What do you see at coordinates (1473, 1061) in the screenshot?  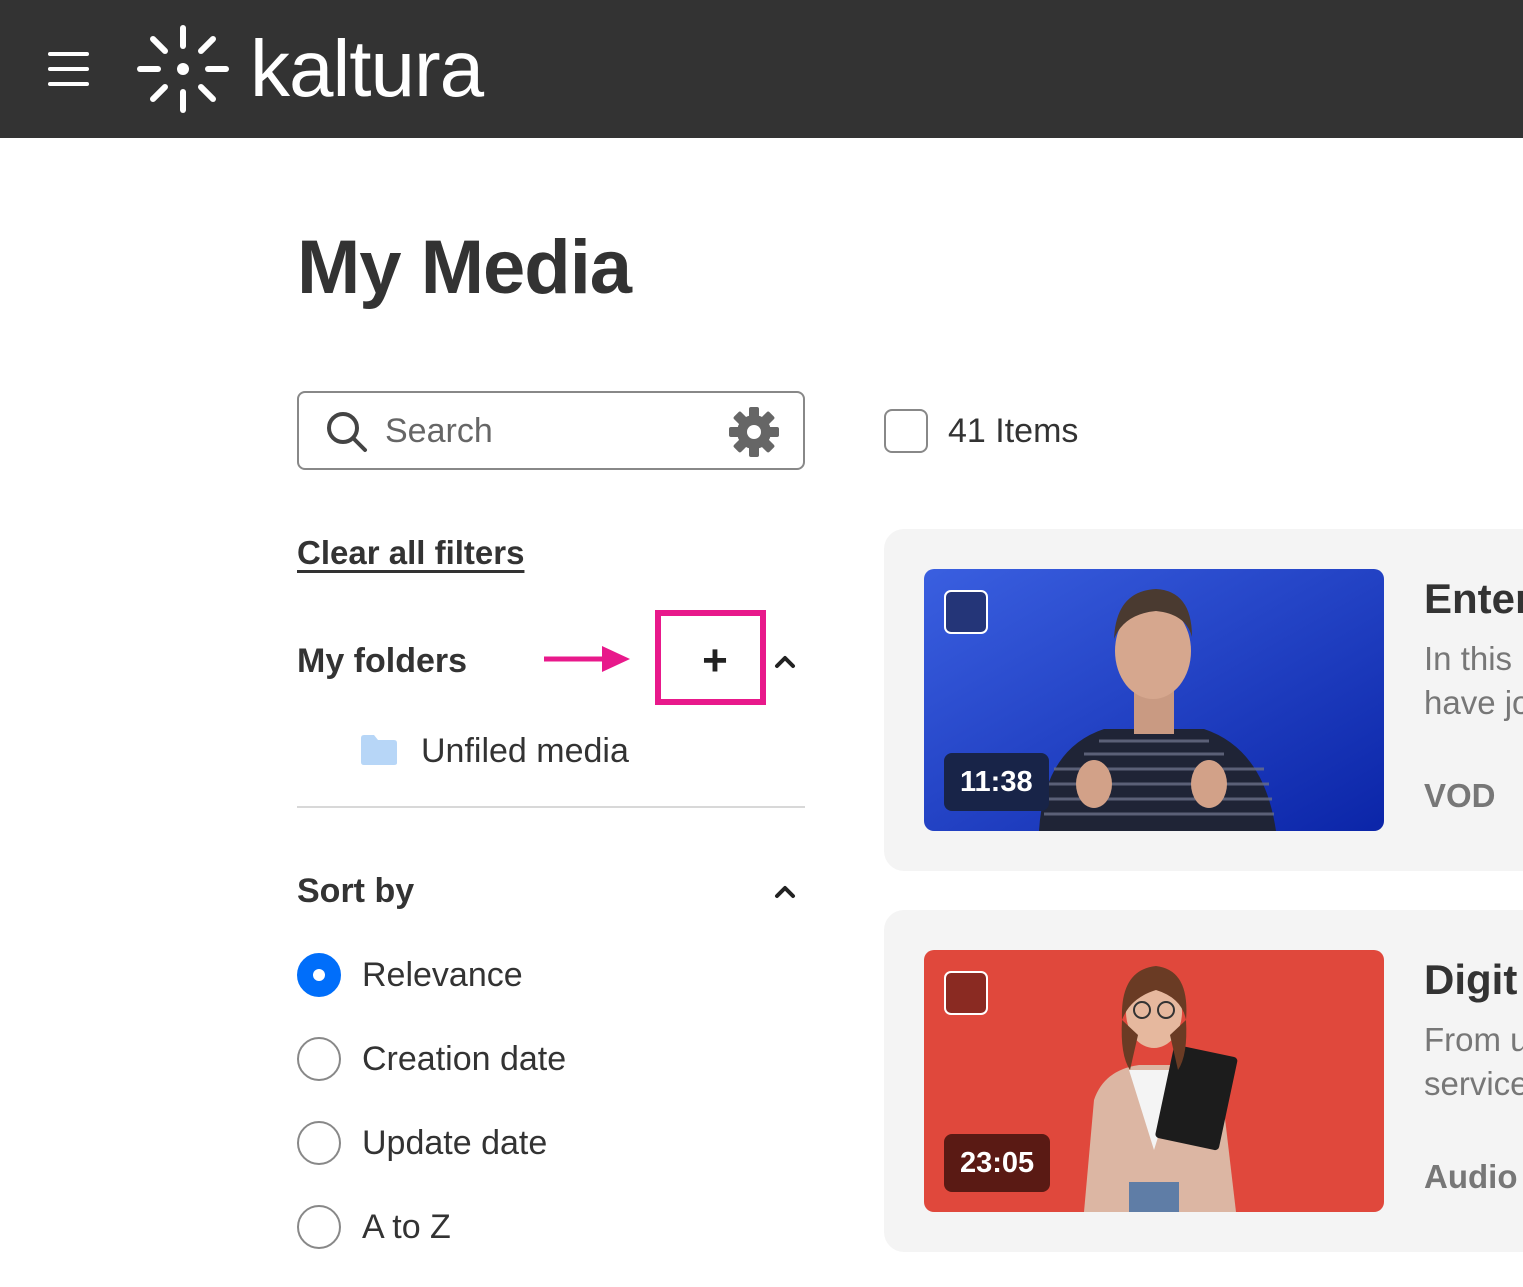 I see `media-description: From u service` at bounding box center [1473, 1061].